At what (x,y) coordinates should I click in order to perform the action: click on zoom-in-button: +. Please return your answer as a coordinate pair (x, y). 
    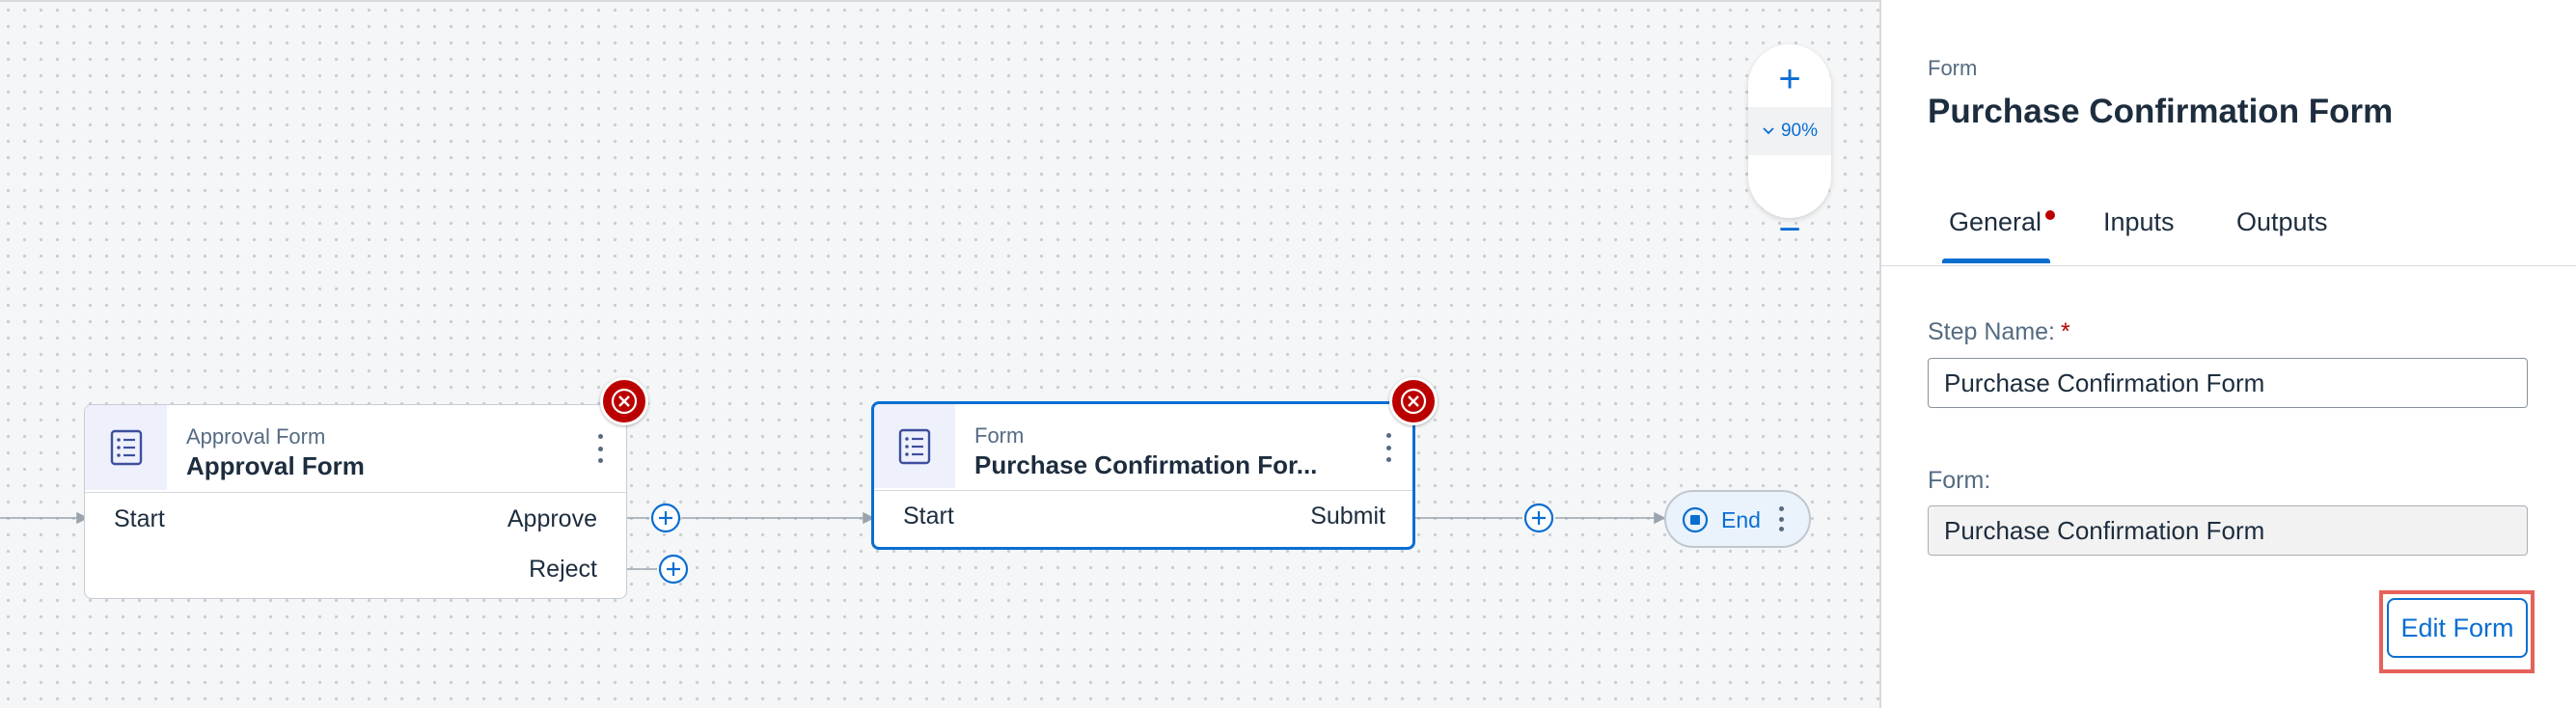
    Looking at the image, I should click on (1789, 79).